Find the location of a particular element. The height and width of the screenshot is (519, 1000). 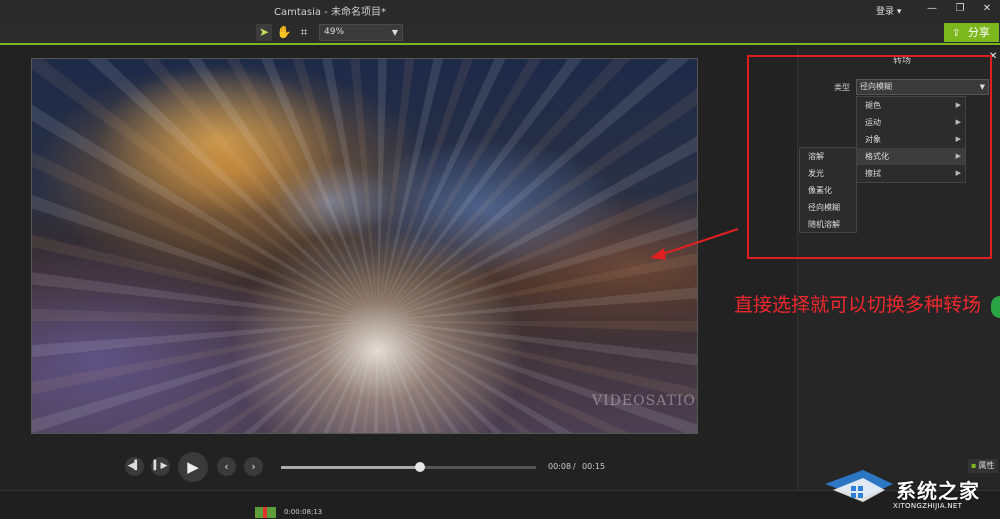

video-watermark: VIDEOSATION is located at coordinates (645, 401).